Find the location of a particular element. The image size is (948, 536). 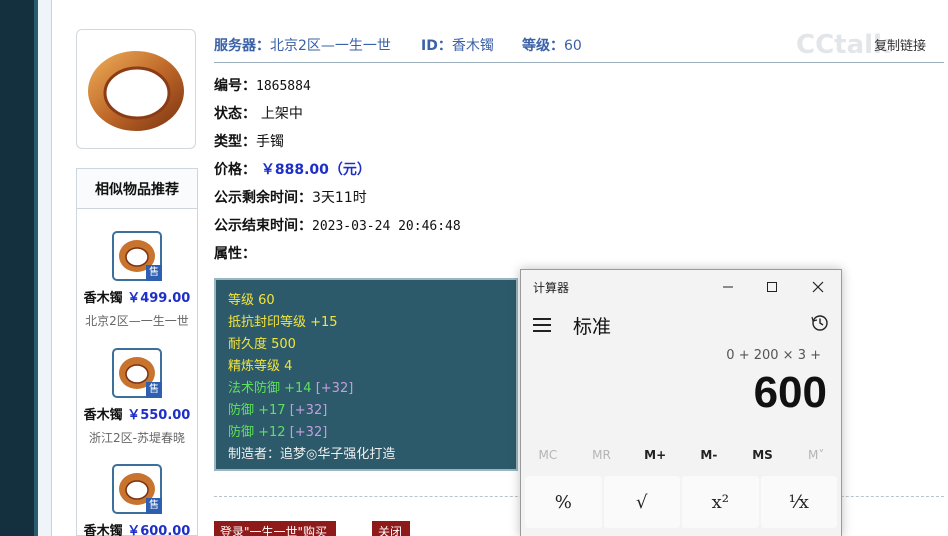

calculator-title: 计算器 is located at coordinates (551, 288).